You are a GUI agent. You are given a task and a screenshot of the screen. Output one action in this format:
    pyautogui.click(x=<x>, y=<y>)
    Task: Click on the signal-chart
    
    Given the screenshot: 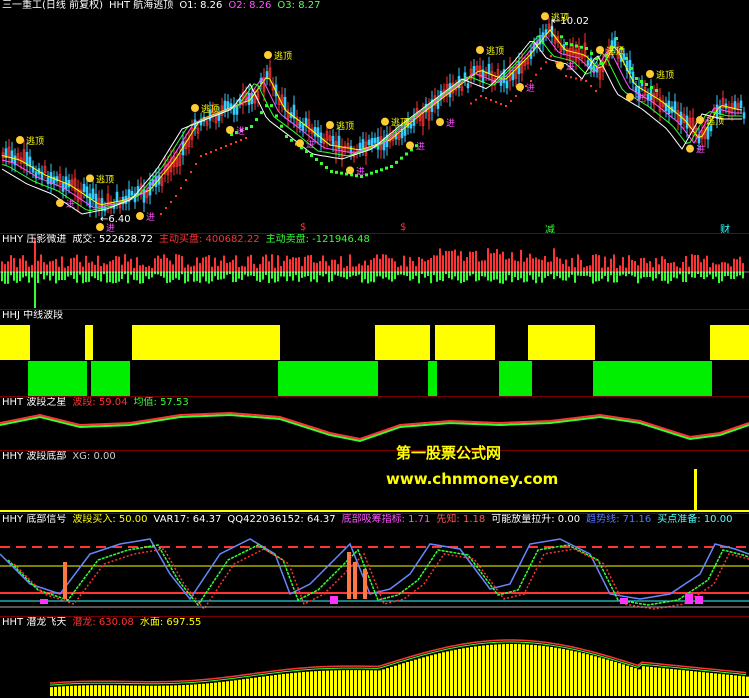 What is the action you would take?
    pyautogui.click(x=374, y=565)
    